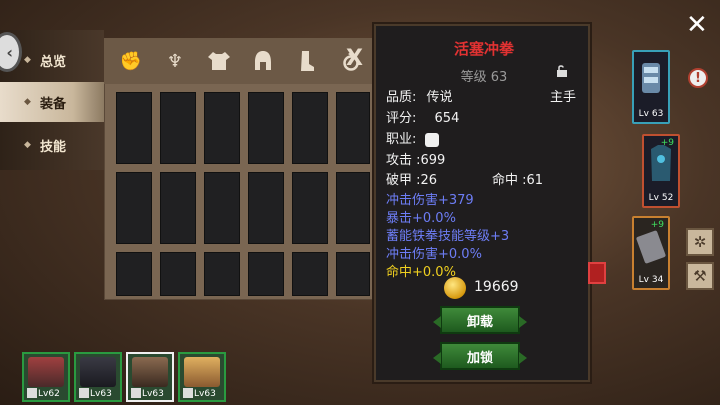 Image resolution: width=720 pixels, height=405 pixels. What do you see at coordinates (700, 242) in the screenshot?
I see `compass-icon: ✲` at bounding box center [700, 242].